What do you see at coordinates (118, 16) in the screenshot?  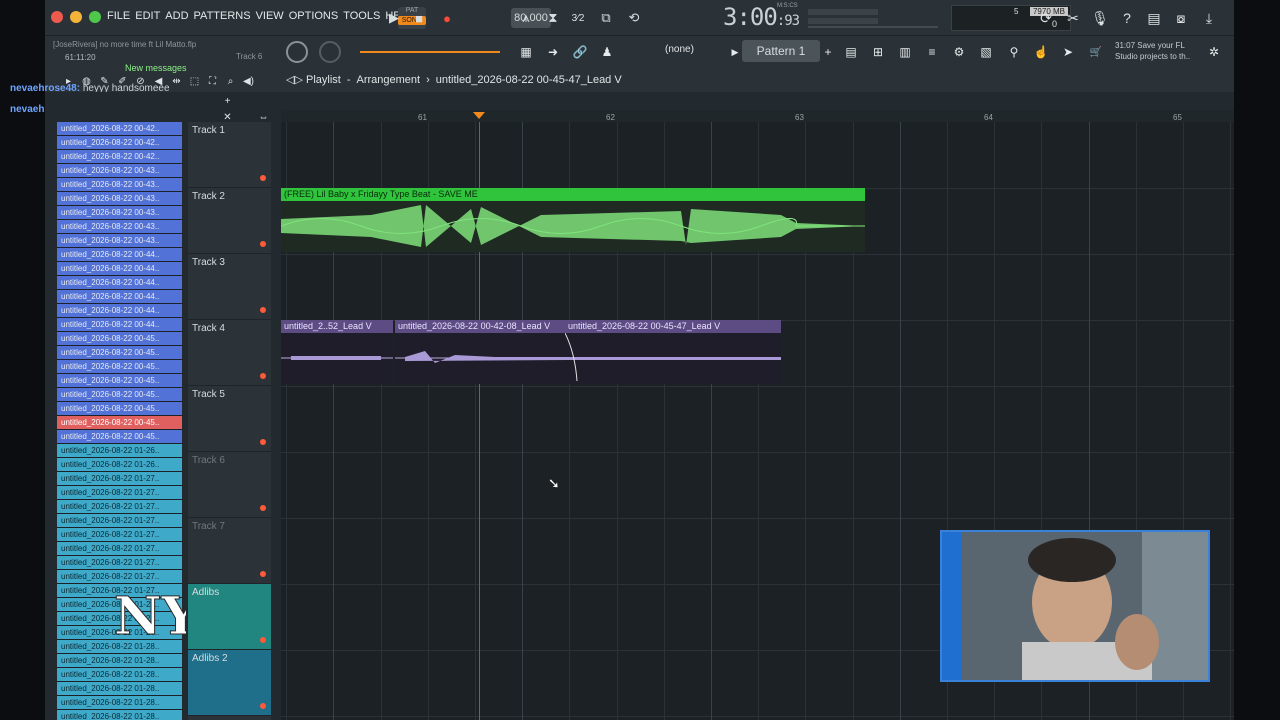 I see `menu-file: FILE` at bounding box center [118, 16].